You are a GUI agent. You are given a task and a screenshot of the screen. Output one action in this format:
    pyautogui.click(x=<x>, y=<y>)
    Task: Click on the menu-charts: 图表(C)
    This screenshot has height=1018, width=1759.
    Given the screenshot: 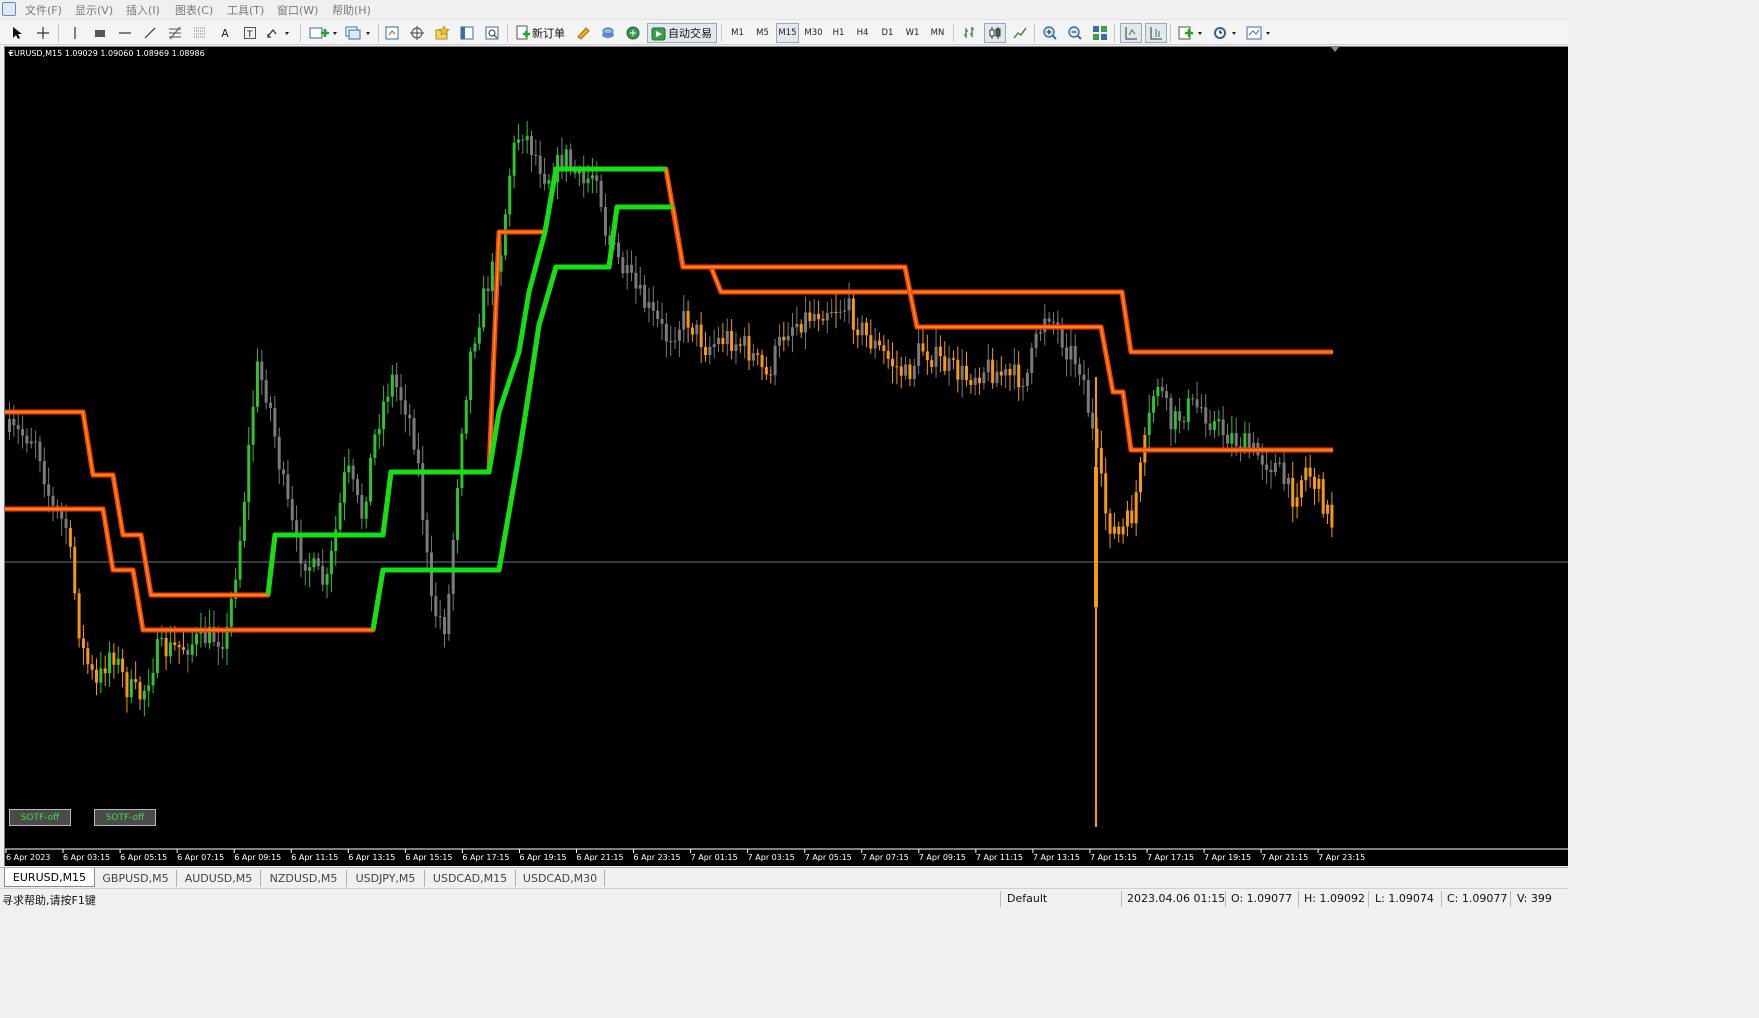 What is the action you would take?
    pyautogui.click(x=194, y=10)
    